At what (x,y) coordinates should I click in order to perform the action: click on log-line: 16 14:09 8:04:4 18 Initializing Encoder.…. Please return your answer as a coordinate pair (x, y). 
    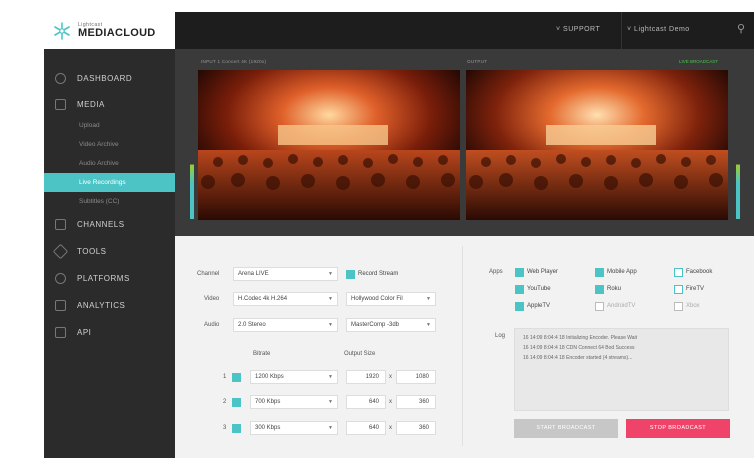
    Looking at the image, I should click on (580, 338).